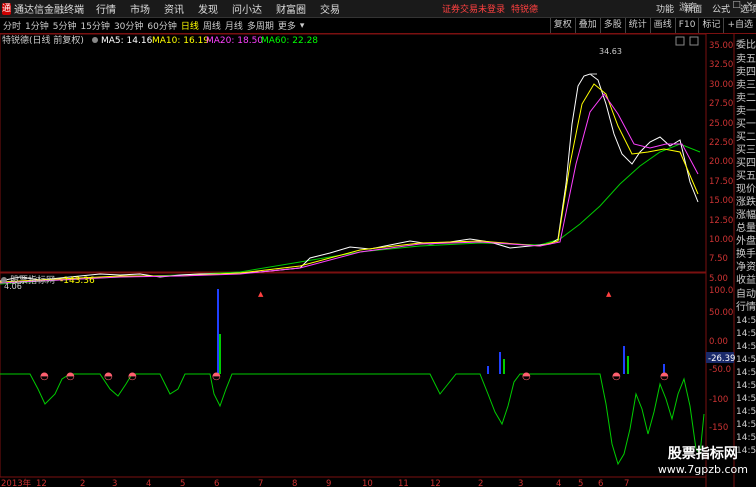 The height and width of the screenshot is (487, 756). I want to click on ma20-label: MA20: 18.50, so click(234, 41).